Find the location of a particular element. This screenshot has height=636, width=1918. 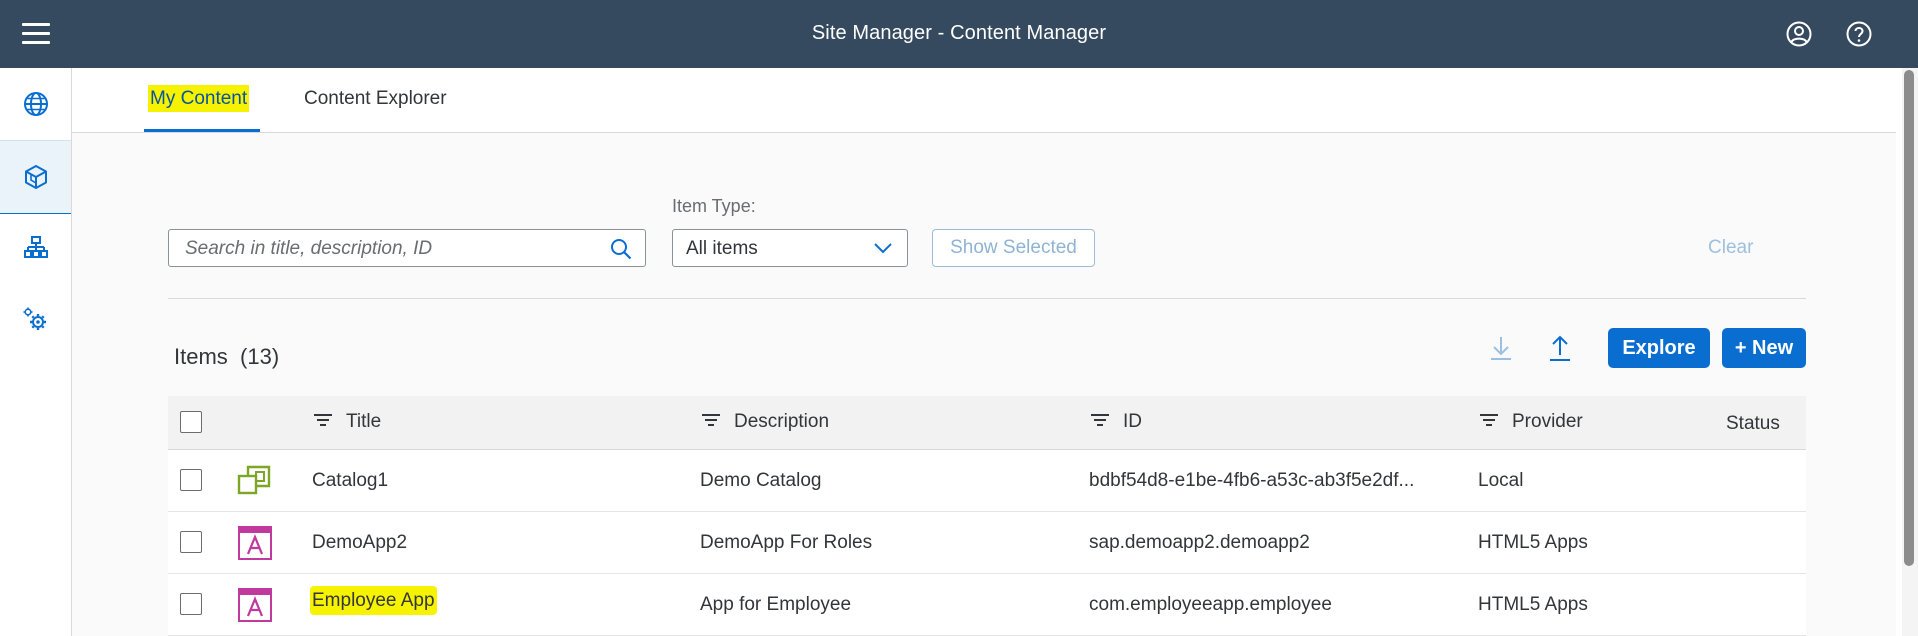

globe-icon is located at coordinates (35, 104).